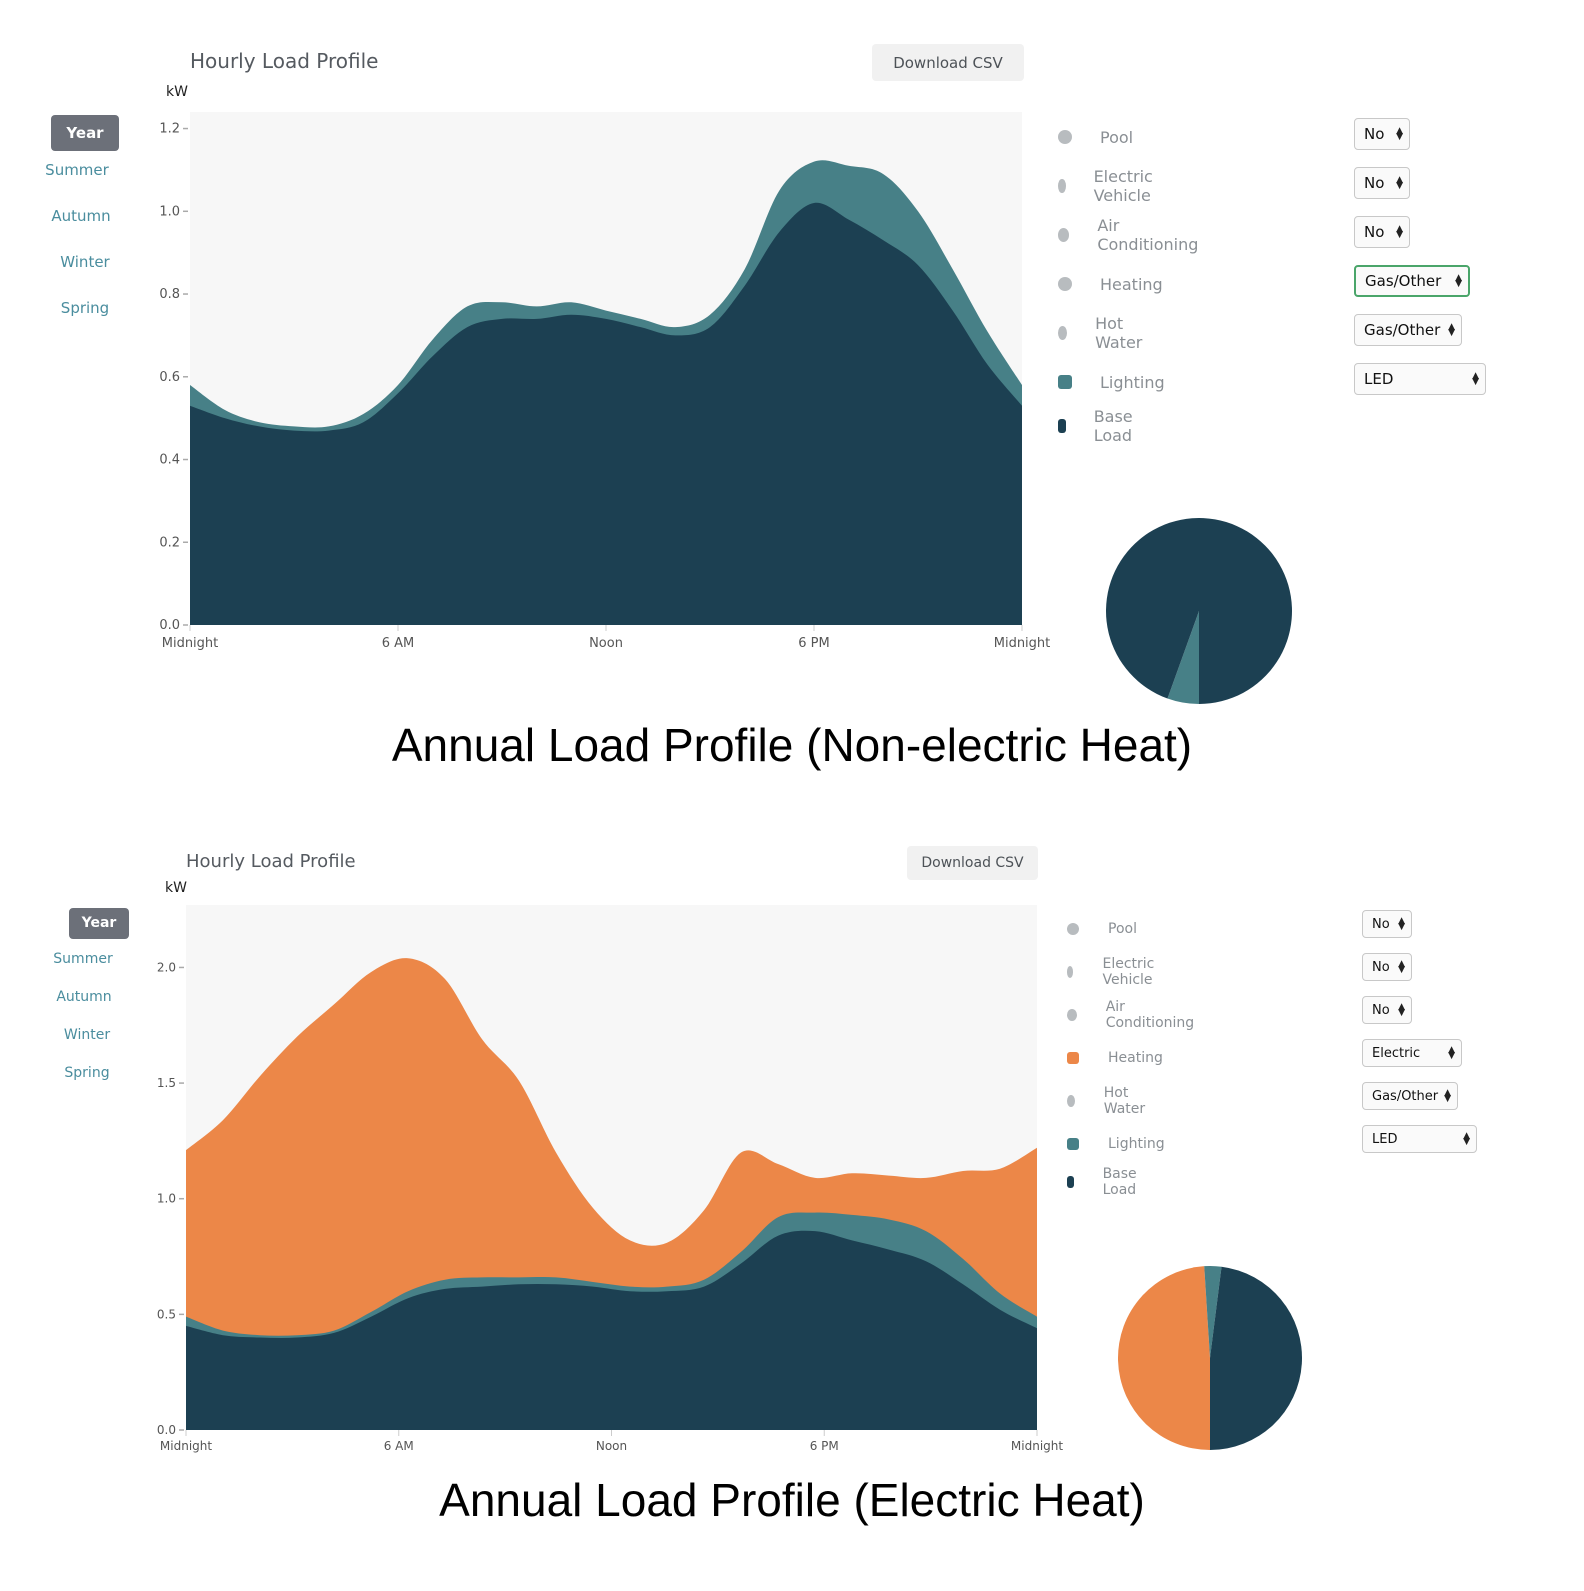  Describe the element at coordinates (166, 1430) in the screenshot. I see `y-tick-label: 0.0` at that location.